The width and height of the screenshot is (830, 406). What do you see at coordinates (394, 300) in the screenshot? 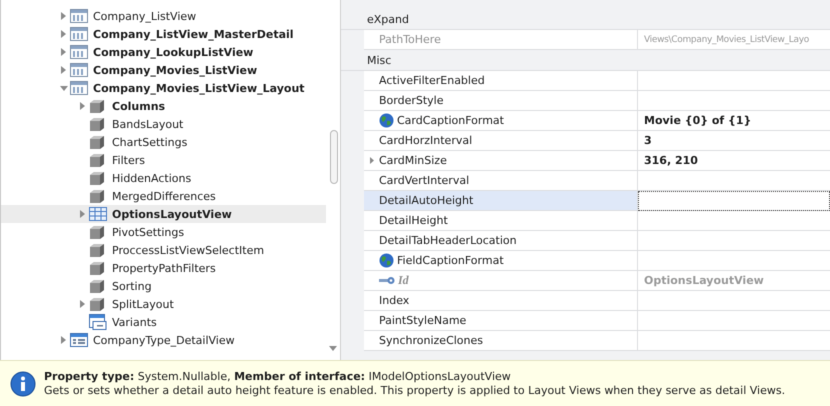
I see `property-name: Index` at bounding box center [394, 300].